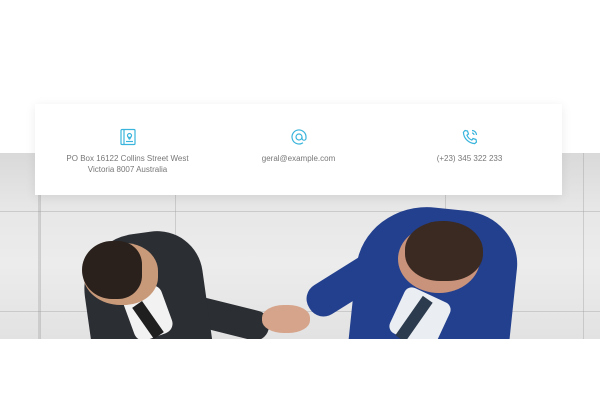 Image resolution: width=600 pixels, height=400 pixels. What do you see at coordinates (444, 251) in the screenshot?
I see `right-businessman-hair` at bounding box center [444, 251].